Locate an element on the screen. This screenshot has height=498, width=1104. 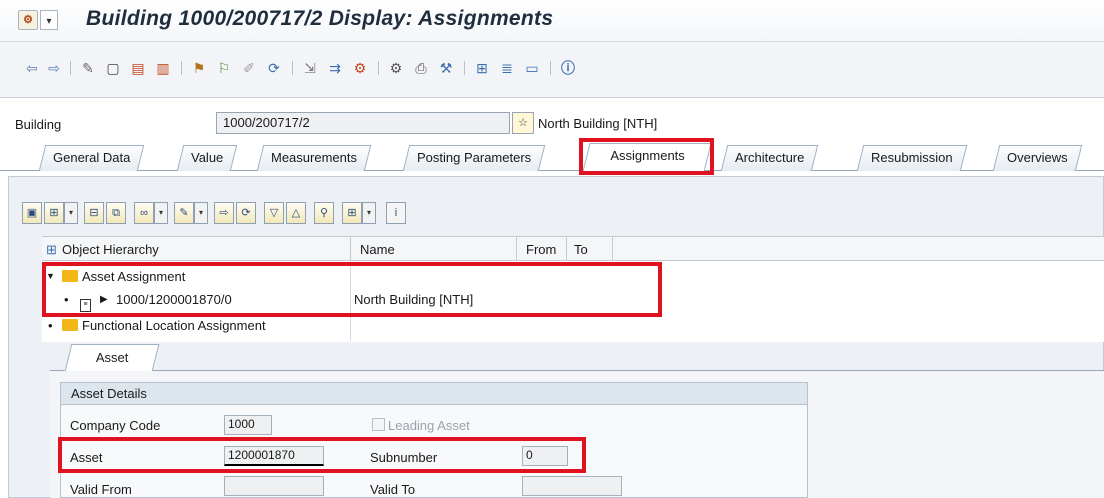
expand-all-icon: ▣ is located at coordinates (32, 213).